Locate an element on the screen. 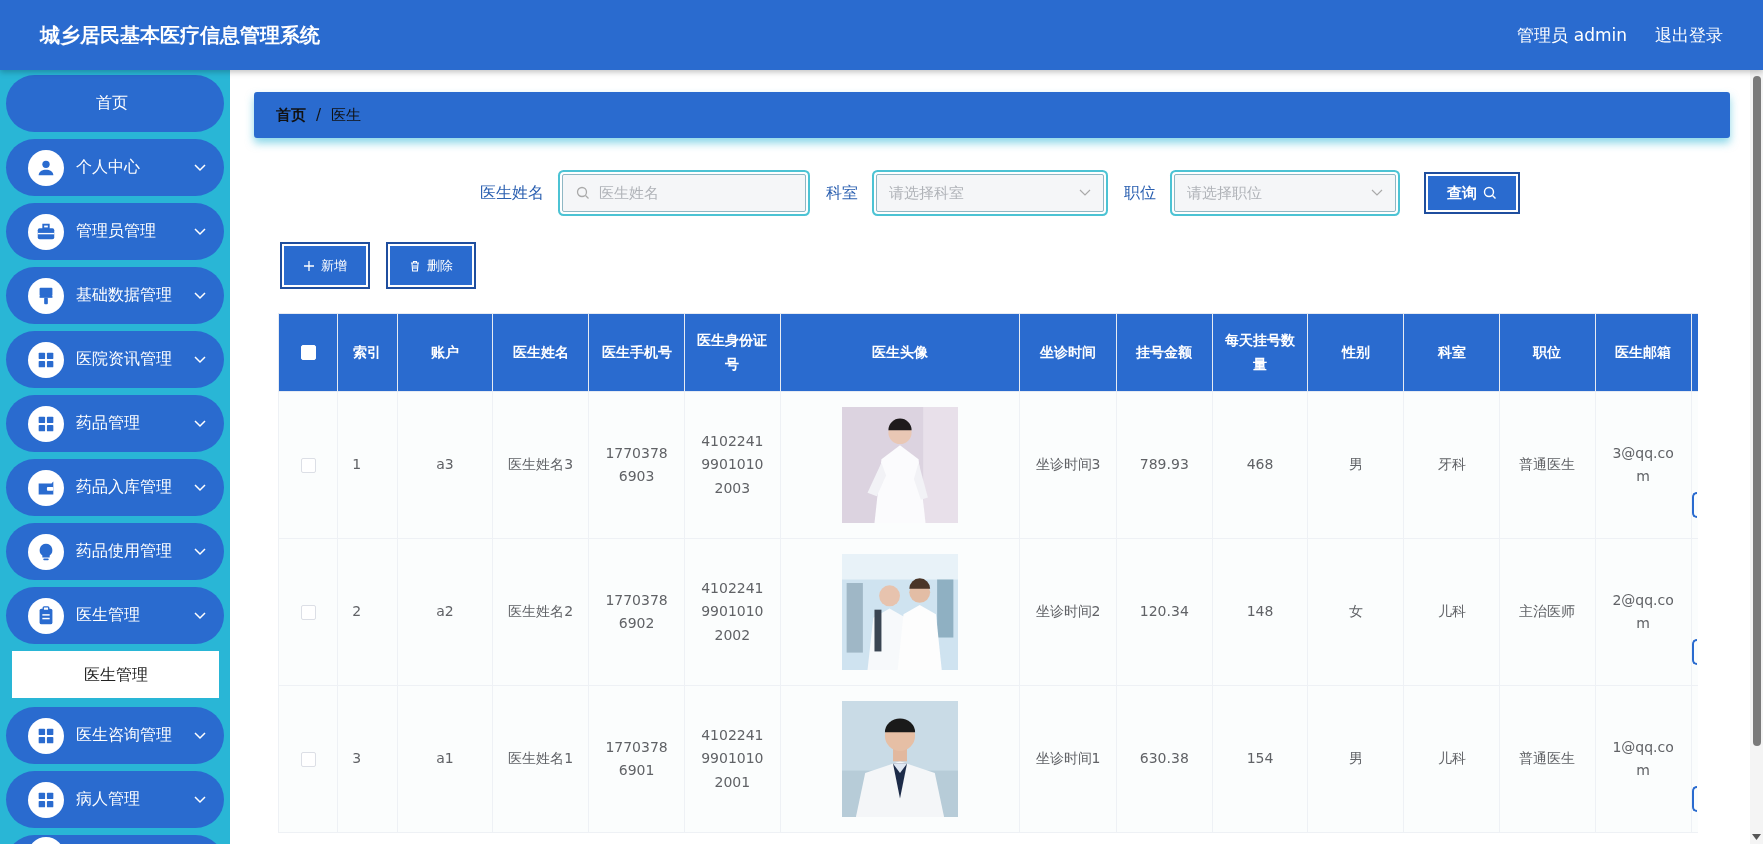 The height and width of the screenshot is (844, 1763). sidebar-item: 药品入库管理 is located at coordinates (115, 487).